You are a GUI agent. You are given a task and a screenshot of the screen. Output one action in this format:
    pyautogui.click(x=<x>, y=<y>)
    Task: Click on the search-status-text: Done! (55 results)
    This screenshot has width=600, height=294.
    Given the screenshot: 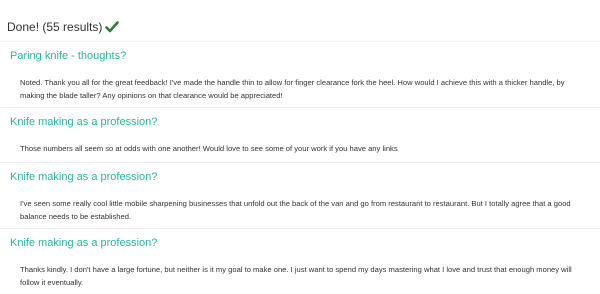 What is the action you would take?
    pyautogui.click(x=55, y=27)
    